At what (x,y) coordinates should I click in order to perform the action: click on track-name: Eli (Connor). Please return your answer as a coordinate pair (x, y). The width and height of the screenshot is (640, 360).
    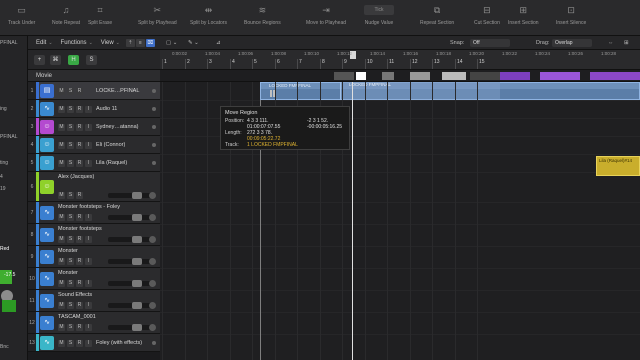
    Looking at the image, I should click on (110, 145).